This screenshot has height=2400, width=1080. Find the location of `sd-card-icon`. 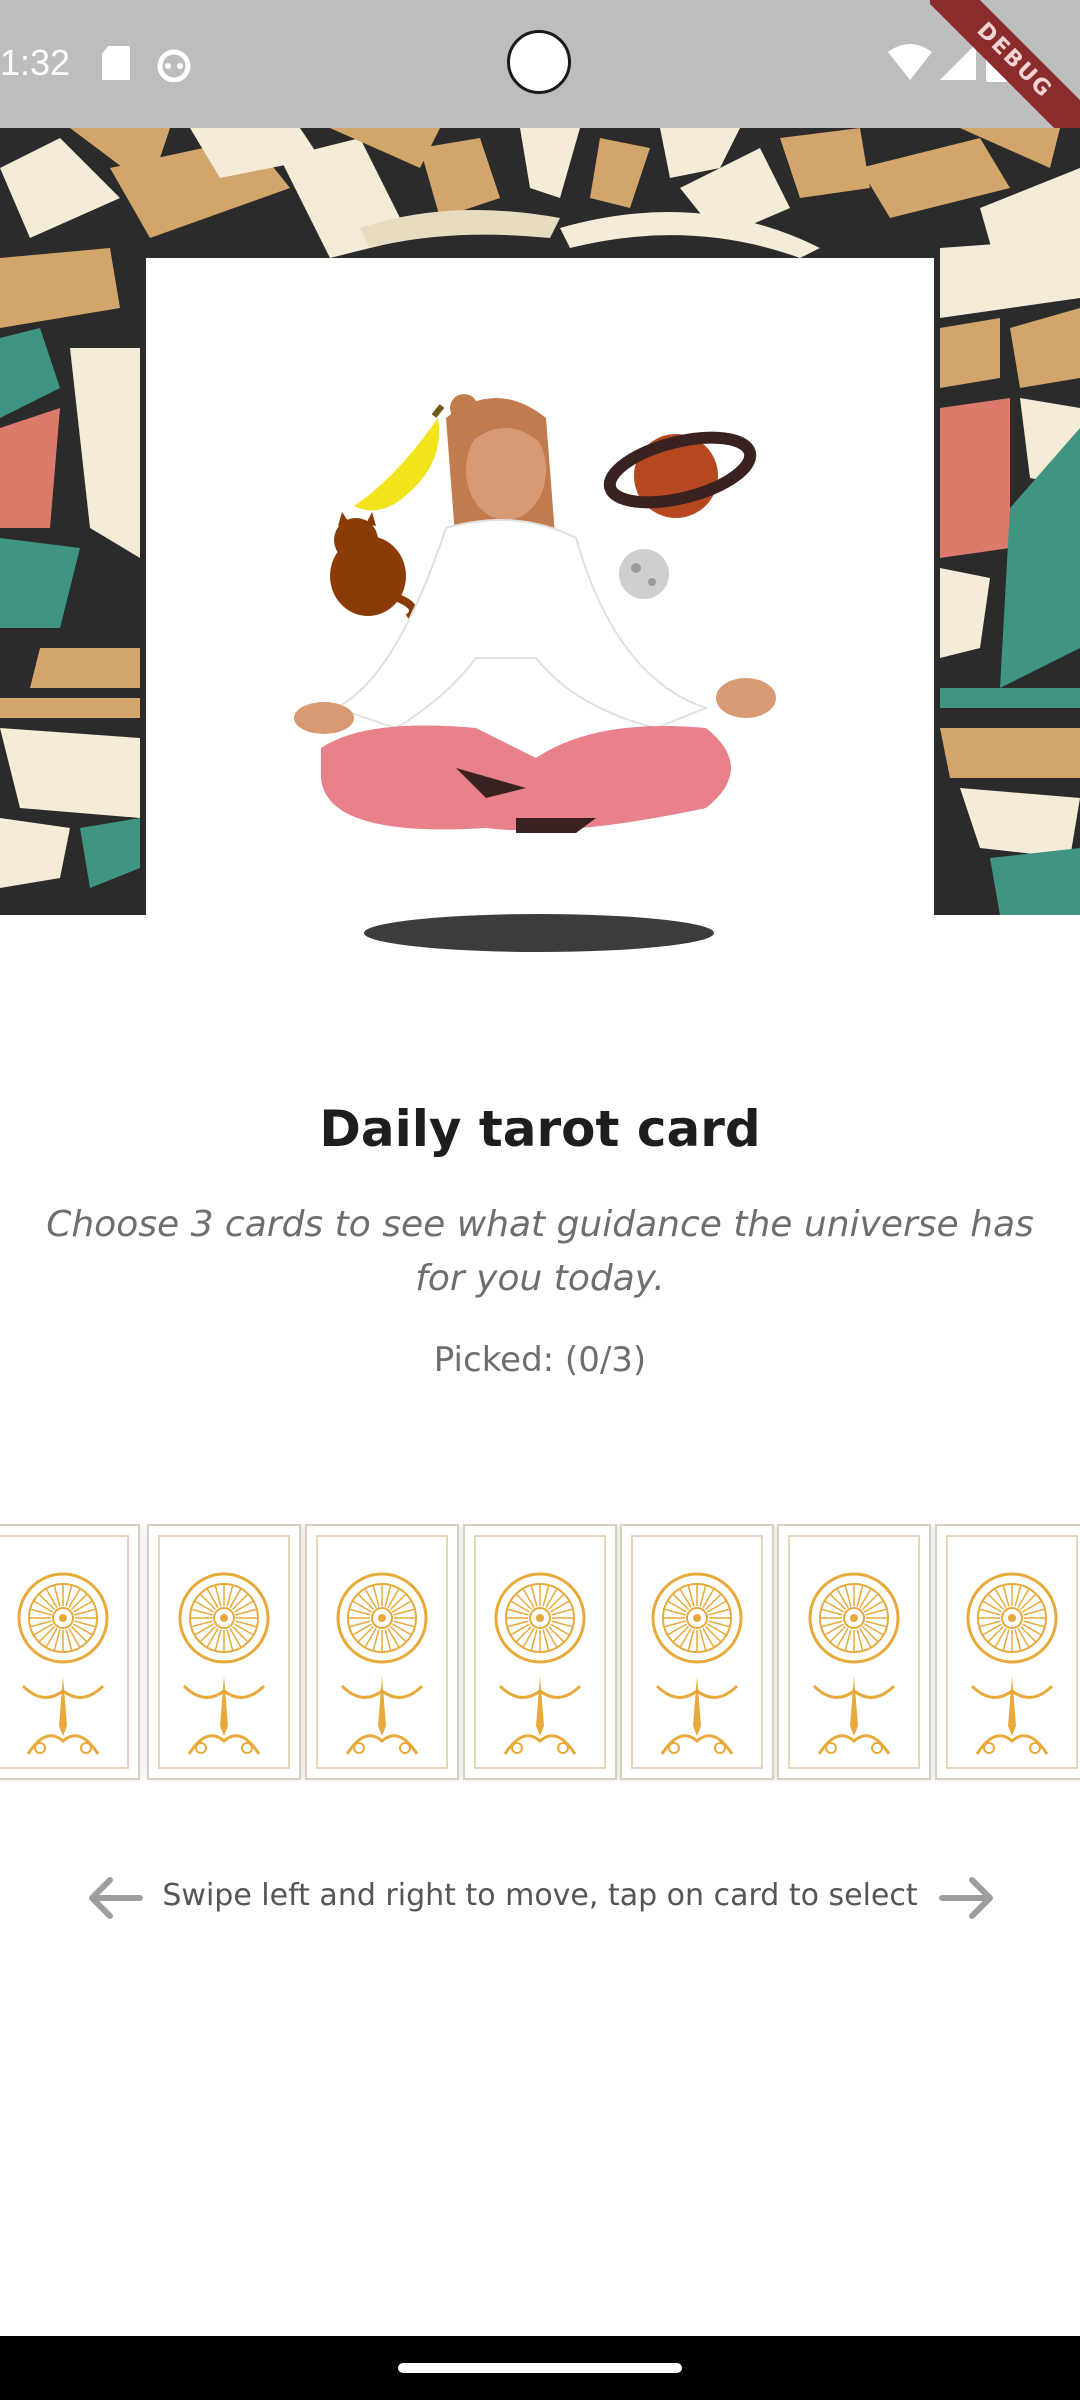

sd-card-icon is located at coordinates (116, 63).